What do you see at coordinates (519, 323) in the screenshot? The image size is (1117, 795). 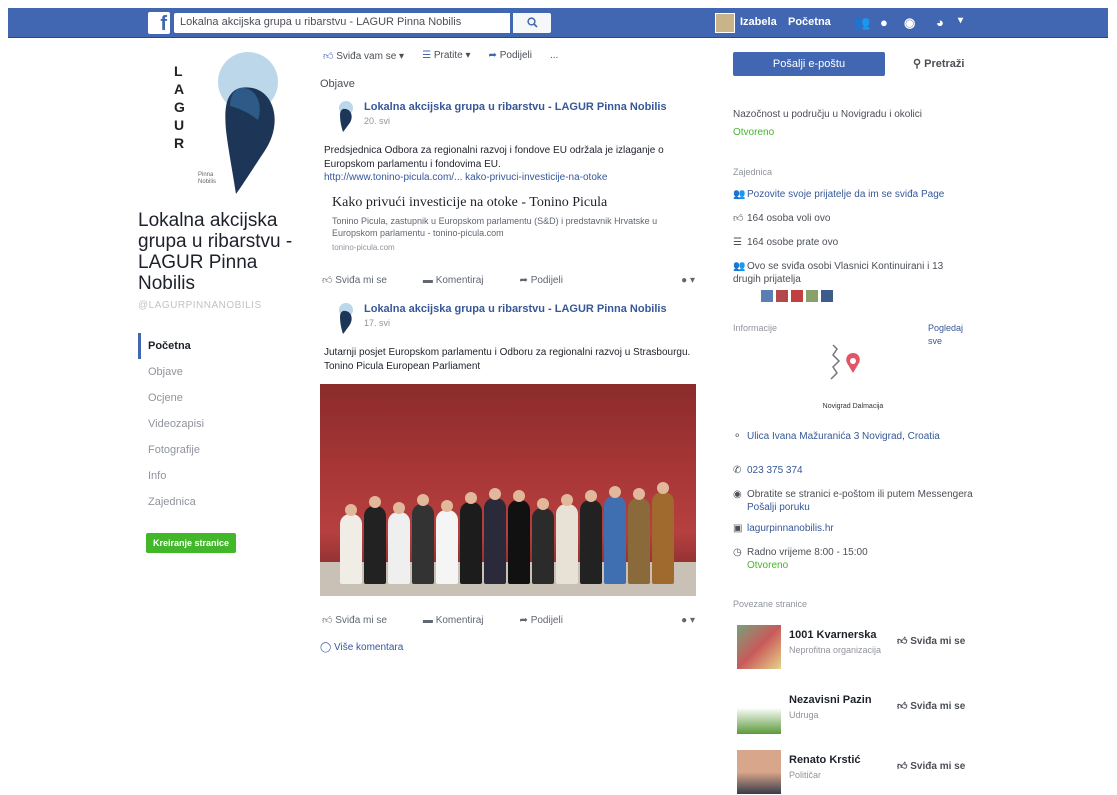 I see `post-timestamp: 17. svi` at bounding box center [519, 323].